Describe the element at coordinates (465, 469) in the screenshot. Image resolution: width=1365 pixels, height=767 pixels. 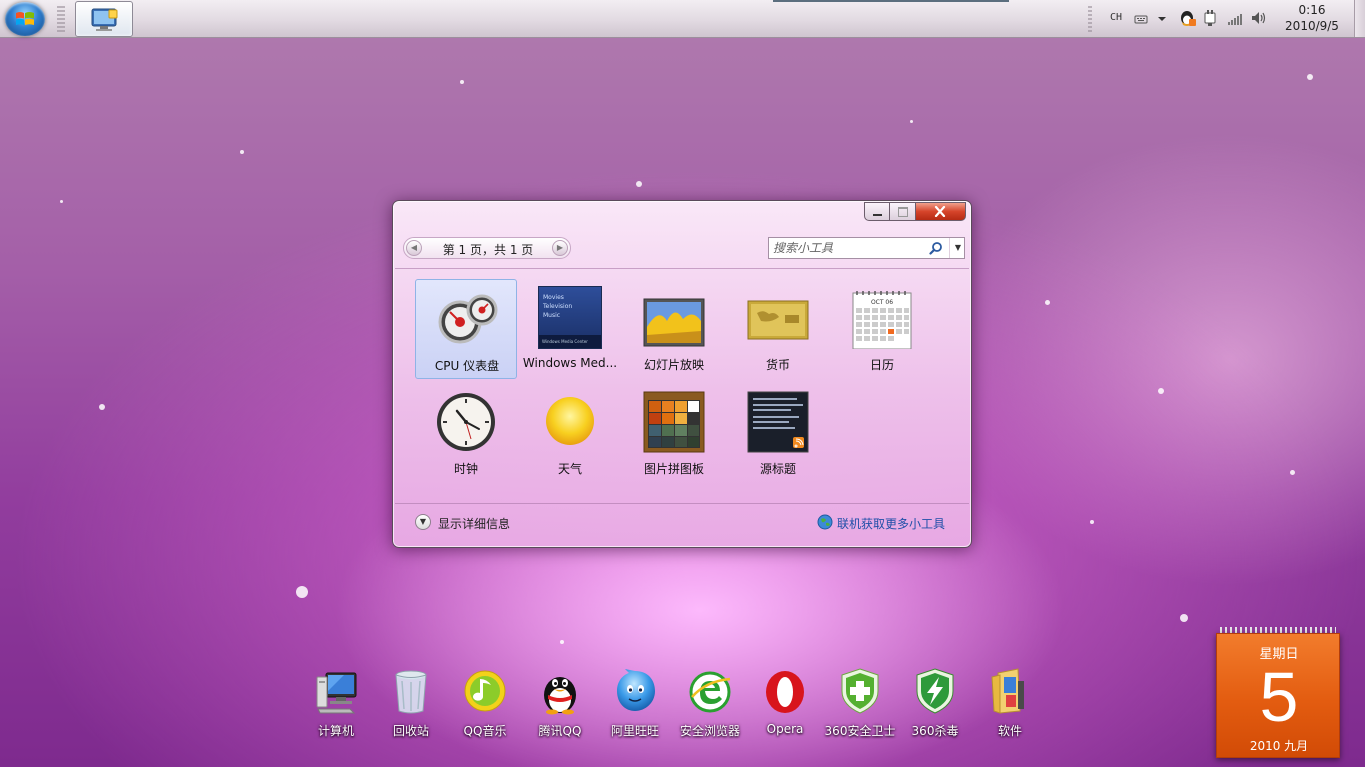
I see `gadget-label: 时钟` at that location.